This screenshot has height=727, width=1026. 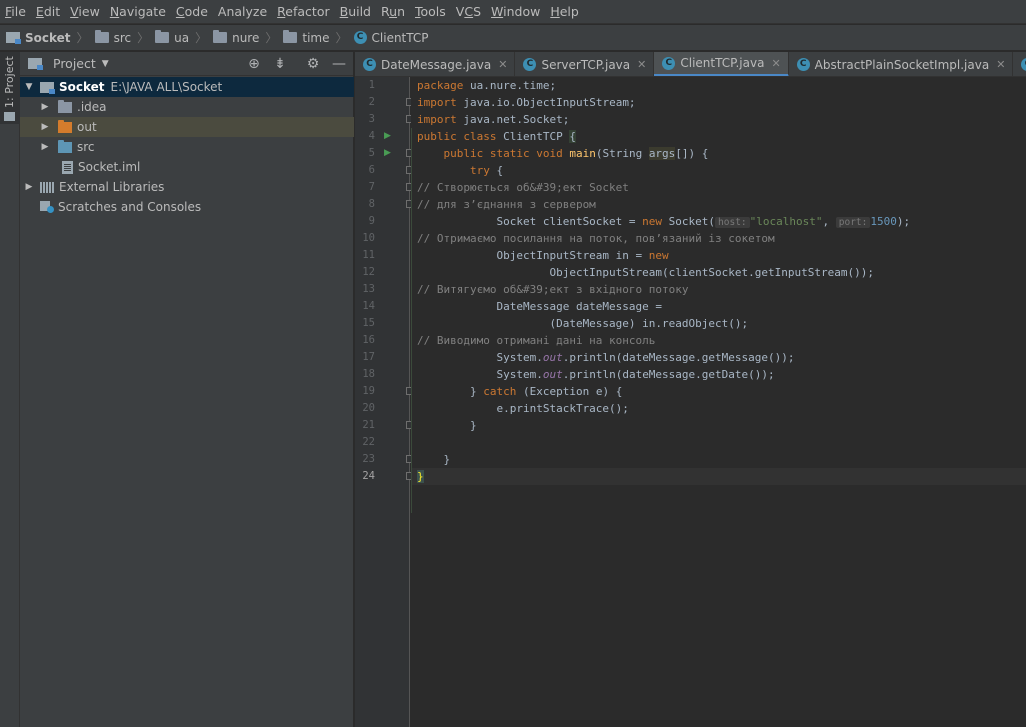 I want to click on breadcrumb-ua: ua 〉, so click(x=184, y=38).